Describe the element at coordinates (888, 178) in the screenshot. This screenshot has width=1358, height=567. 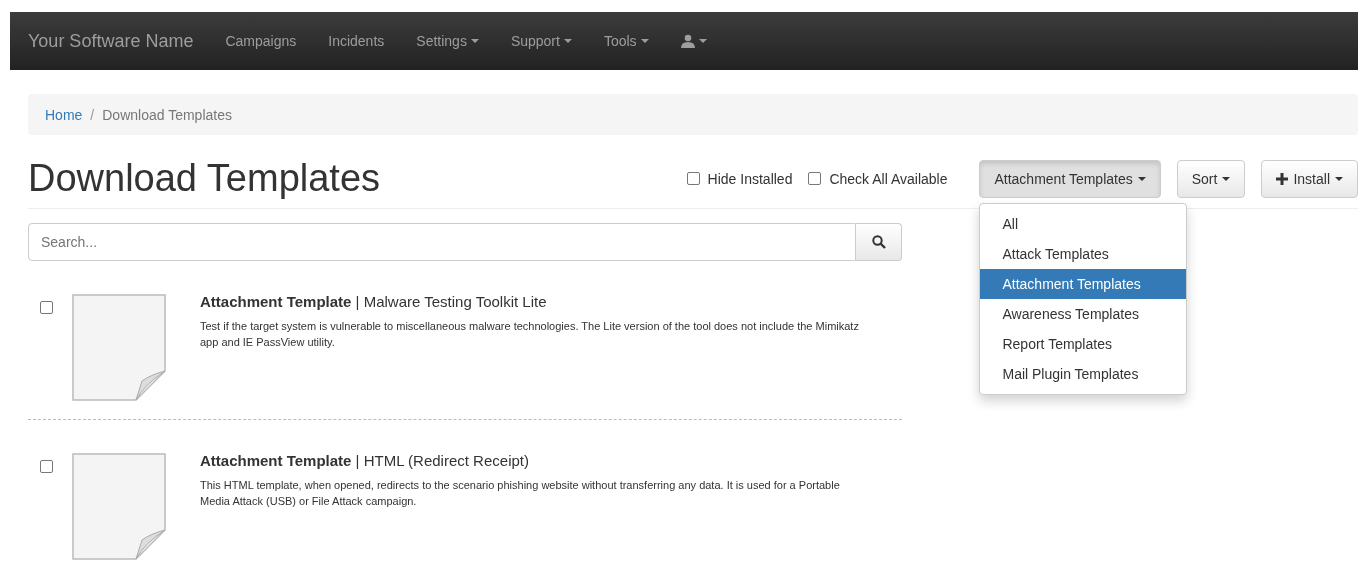
I see `checkbox-label: Check All Available` at that location.